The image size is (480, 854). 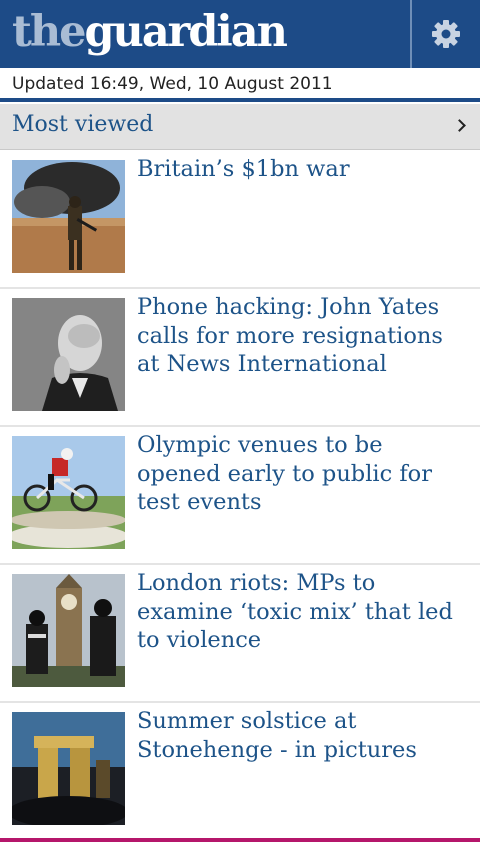 I want to click on updated-bar: Updated 16:49, Wed, 10 August 2011, so click(x=240, y=85).